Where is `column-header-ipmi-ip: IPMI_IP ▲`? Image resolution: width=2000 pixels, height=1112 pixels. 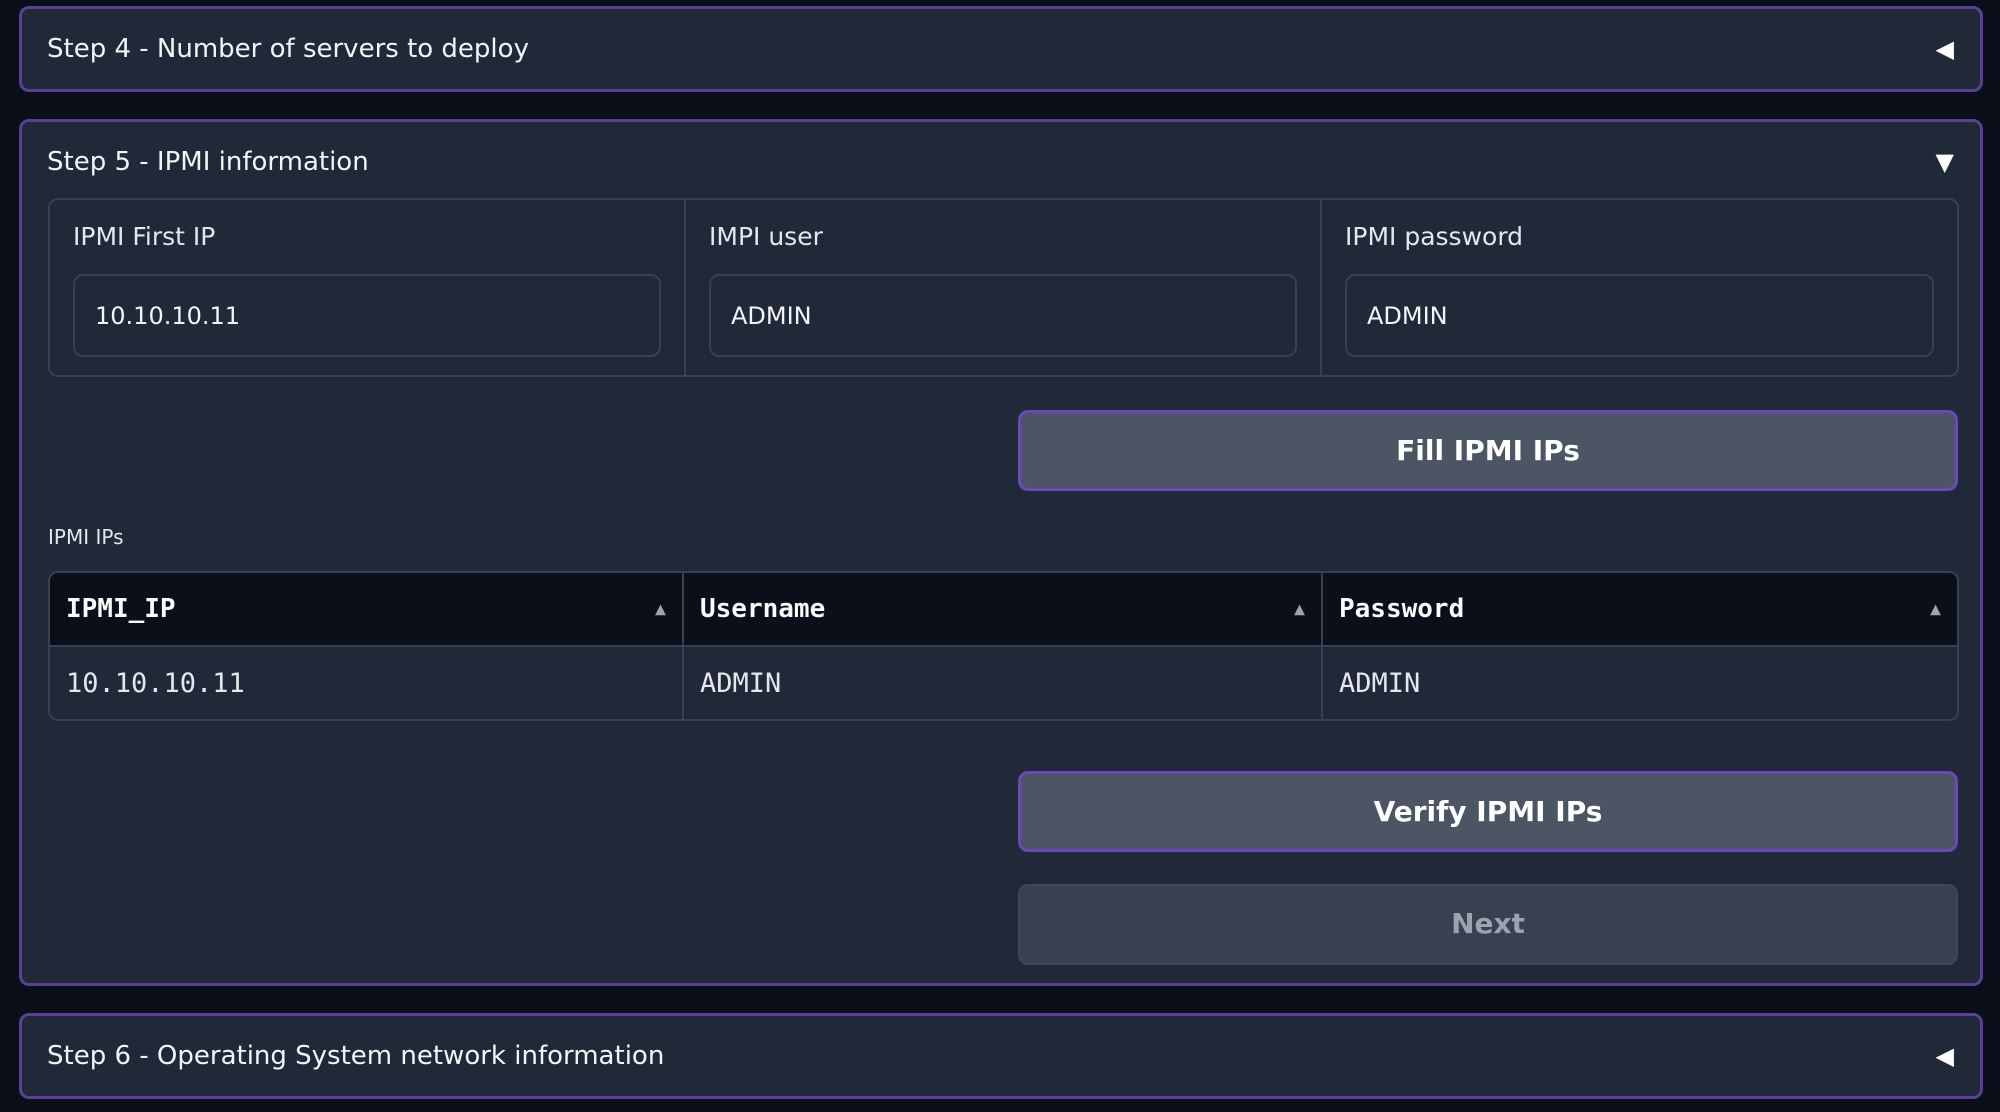
column-header-ipmi-ip: IPMI_IP ▲ is located at coordinates (367, 610).